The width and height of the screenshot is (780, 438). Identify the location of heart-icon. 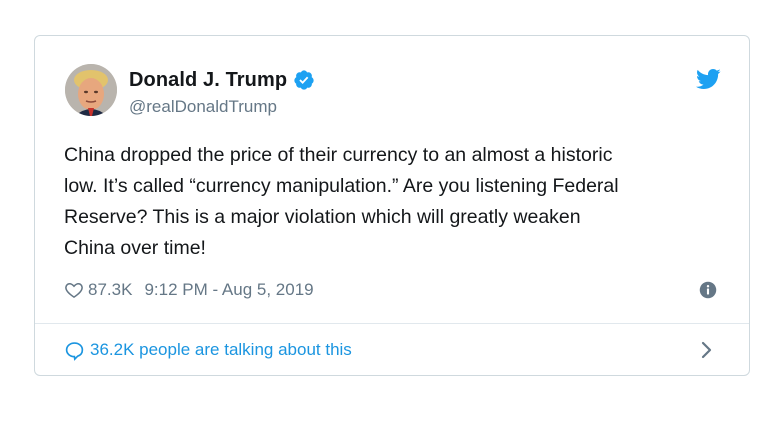
(74, 290).